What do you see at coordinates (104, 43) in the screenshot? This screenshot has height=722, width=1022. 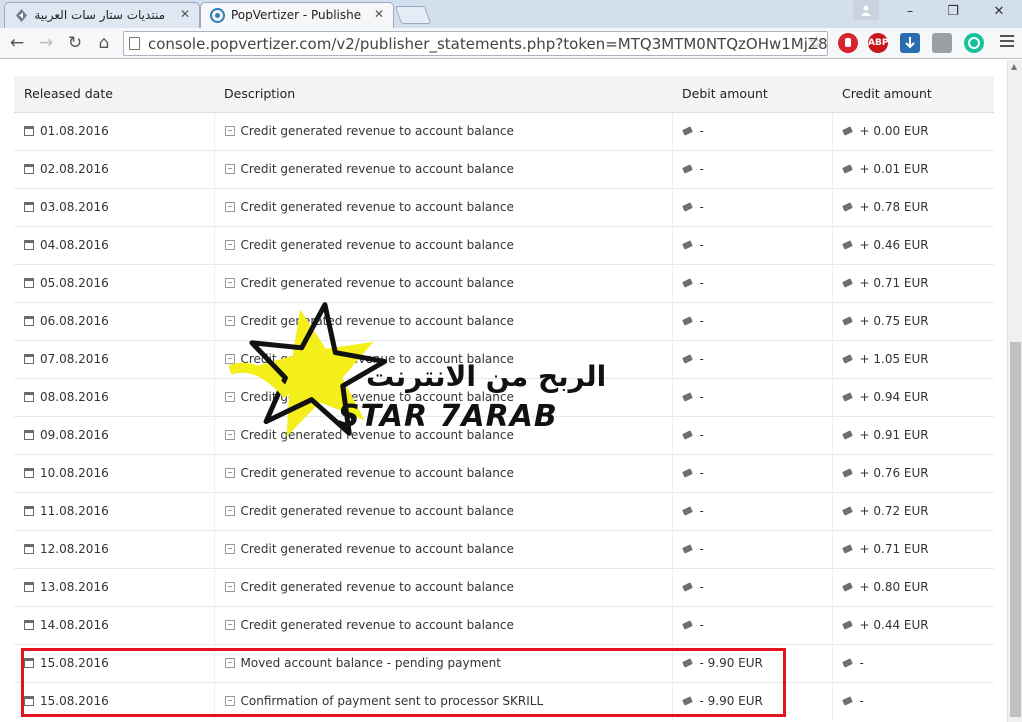 I see `home-button: ⌂` at bounding box center [104, 43].